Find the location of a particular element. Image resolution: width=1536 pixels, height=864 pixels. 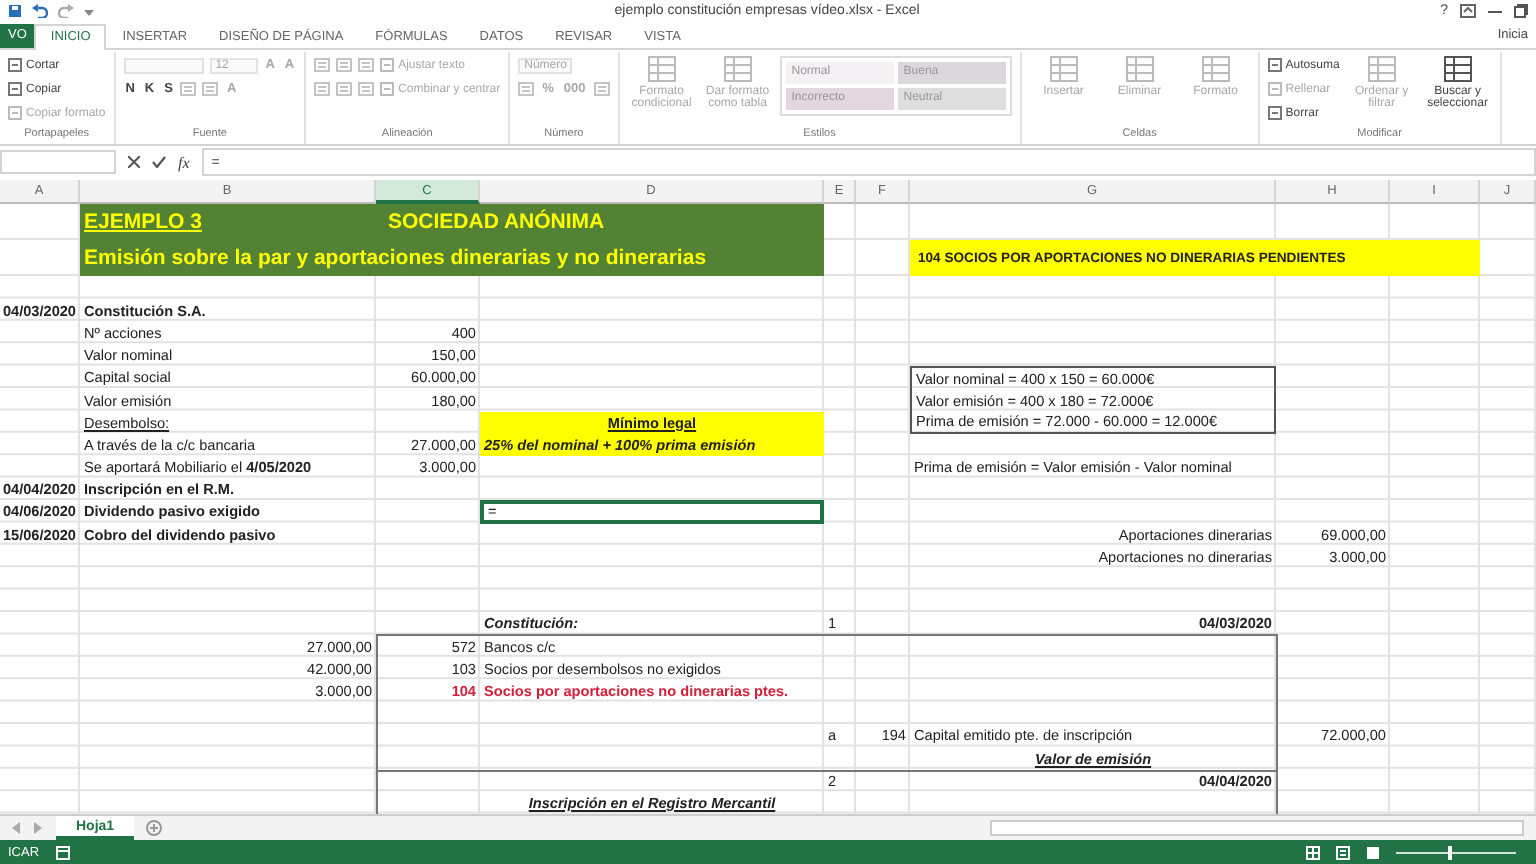

insert-function-button: fx is located at coordinates (184, 162).